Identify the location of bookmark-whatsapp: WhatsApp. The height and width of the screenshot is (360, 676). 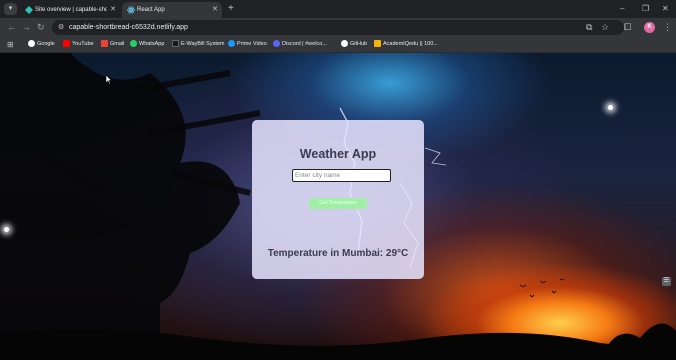
(147, 44).